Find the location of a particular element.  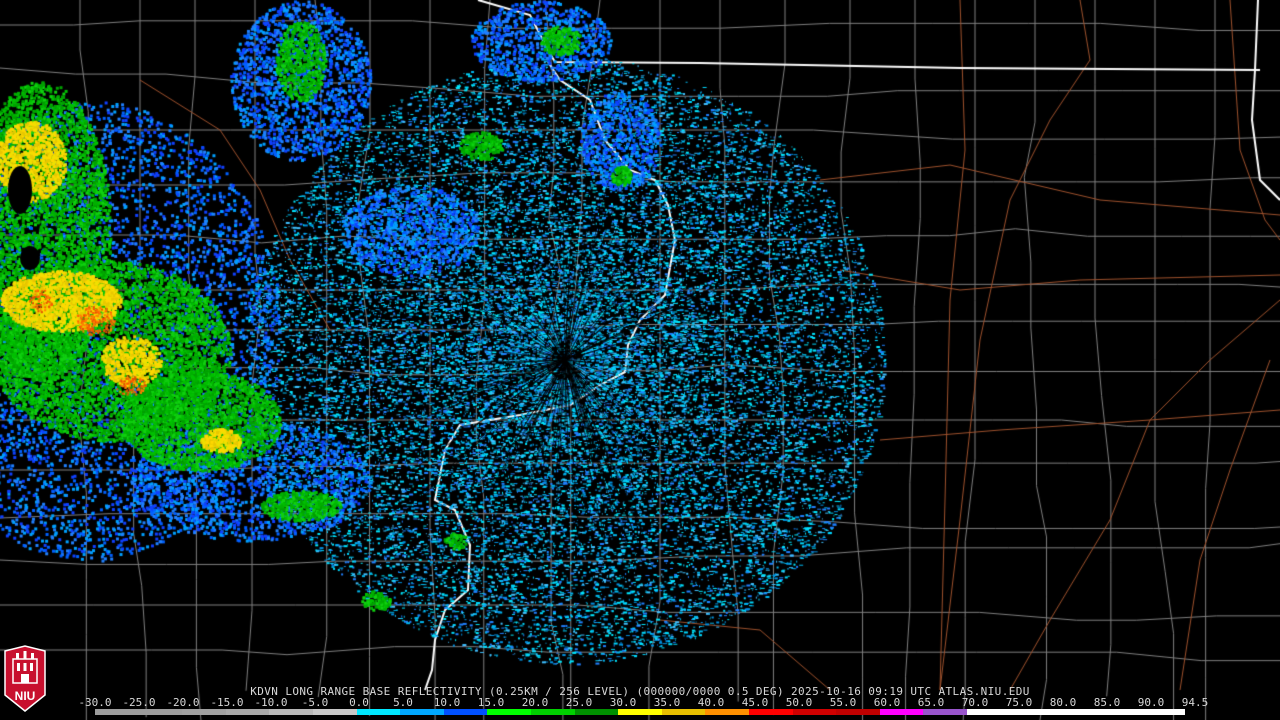

dbz-colorbar is located at coordinates (640, 712).